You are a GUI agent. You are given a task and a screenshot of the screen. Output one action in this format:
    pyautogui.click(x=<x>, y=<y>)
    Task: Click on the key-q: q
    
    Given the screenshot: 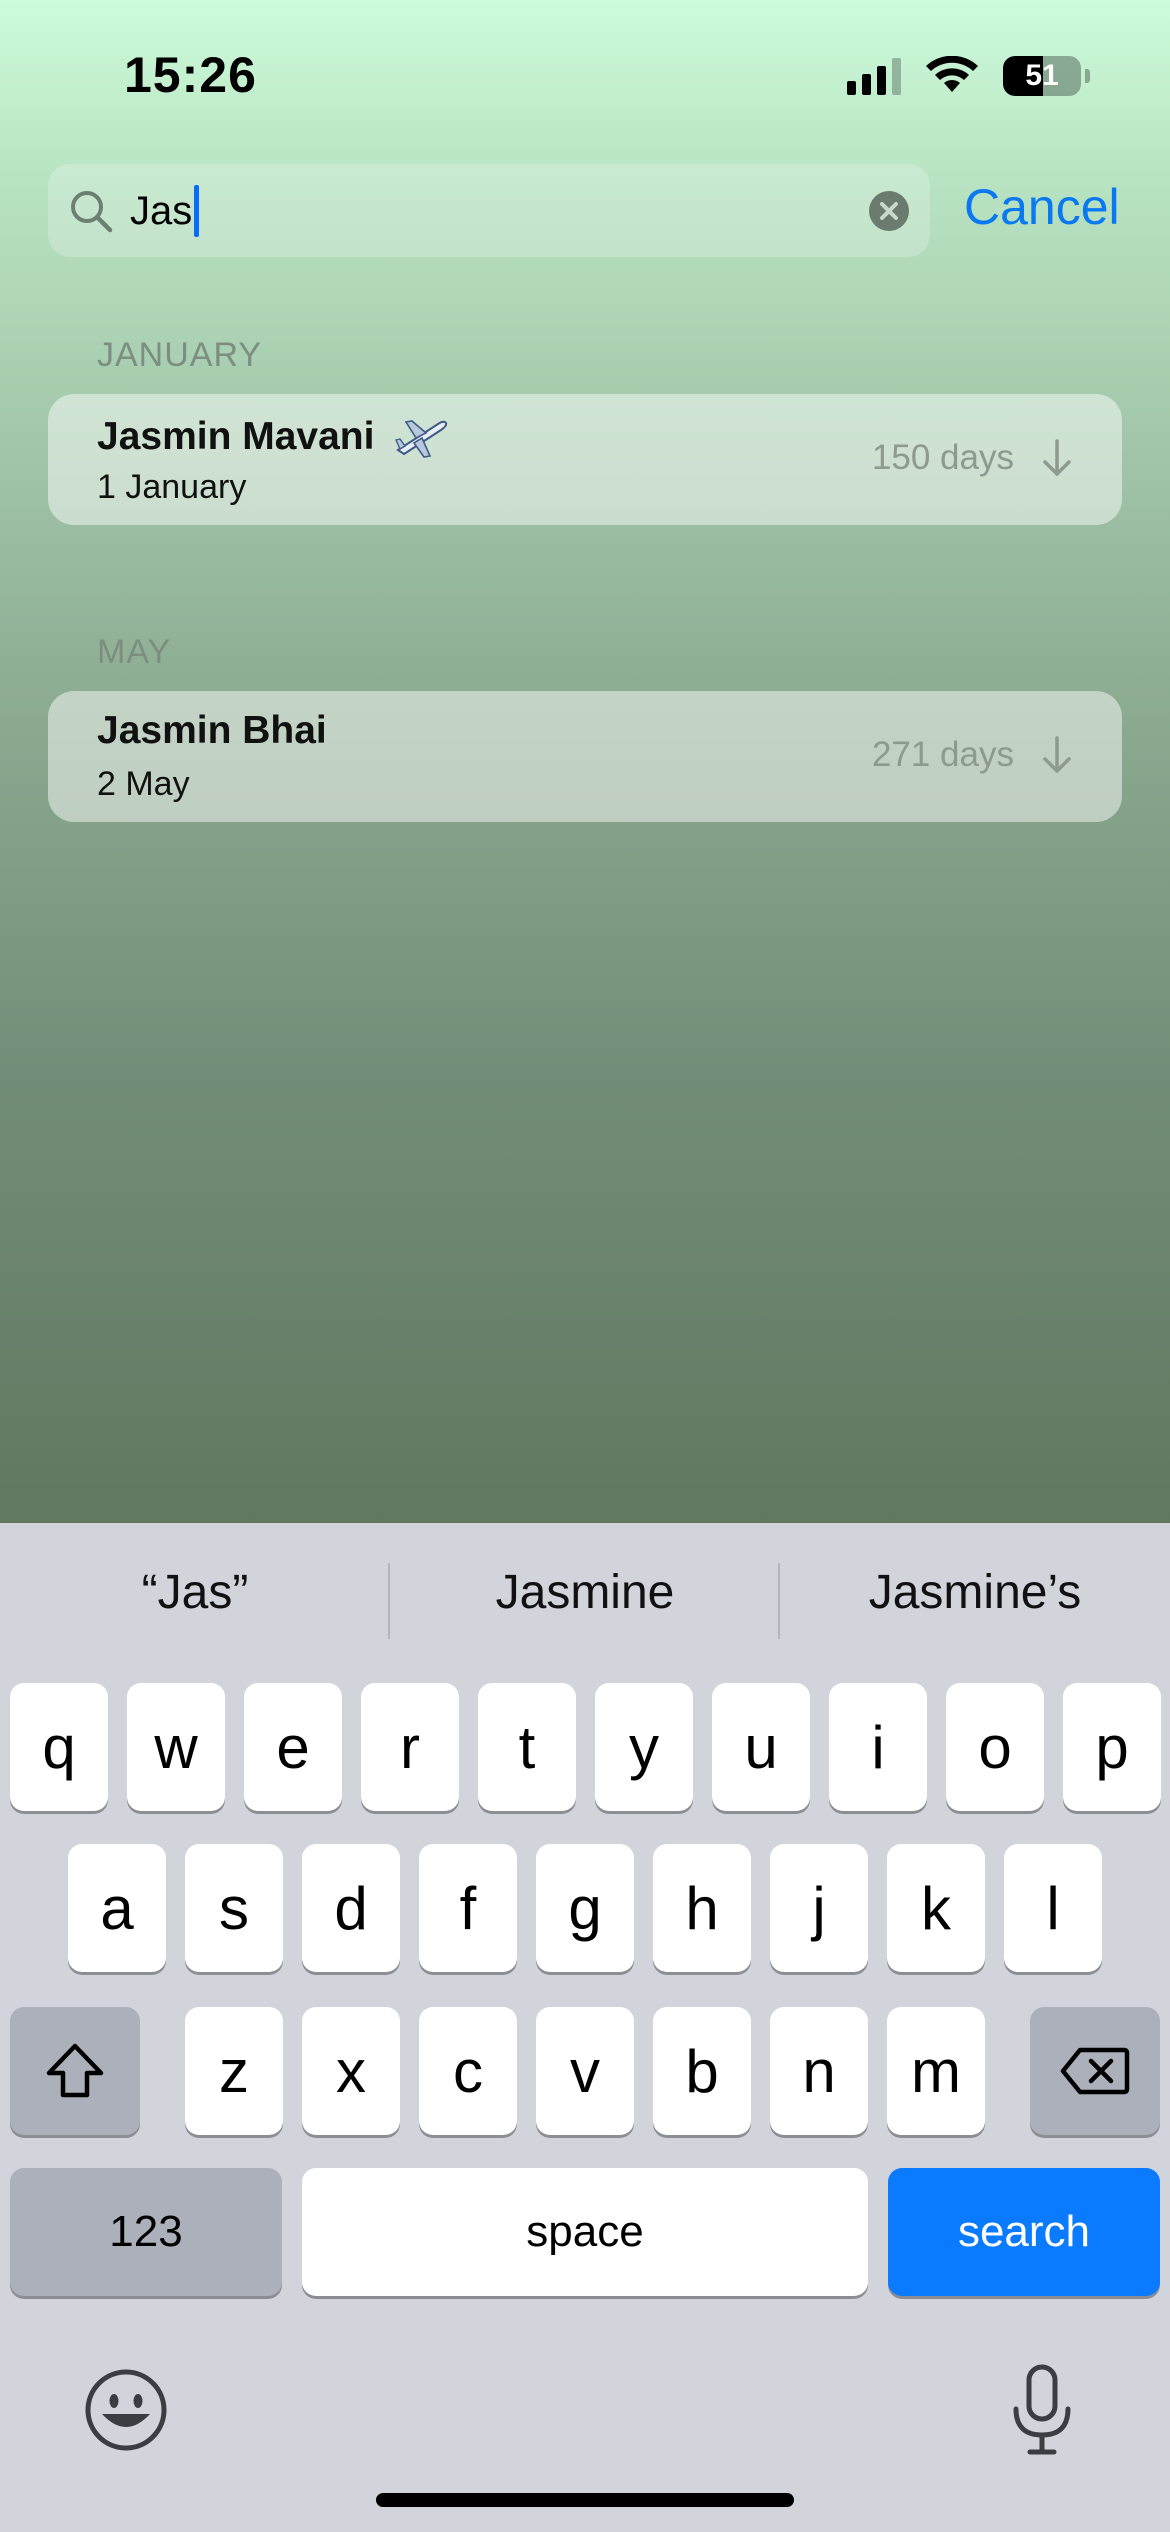 What is the action you would take?
    pyautogui.click(x=59, y=1747)
    